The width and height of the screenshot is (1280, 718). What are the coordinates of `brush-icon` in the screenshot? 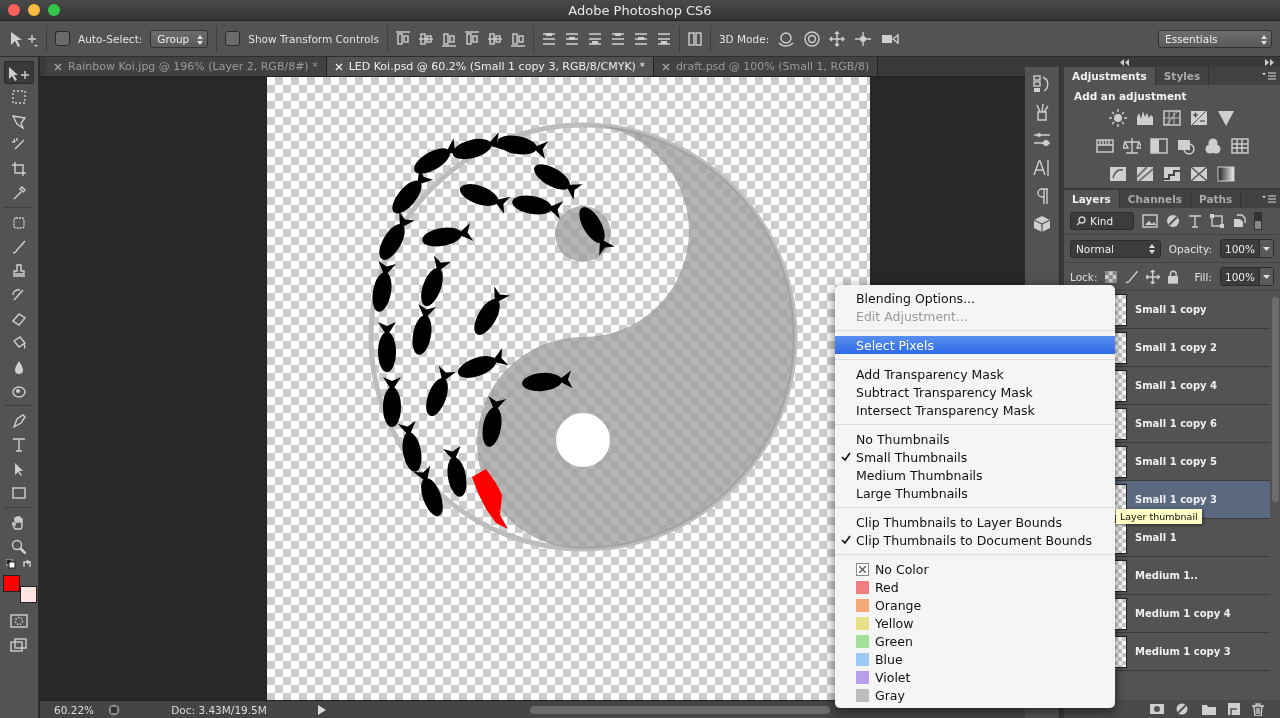 It's located at (1132, 276).